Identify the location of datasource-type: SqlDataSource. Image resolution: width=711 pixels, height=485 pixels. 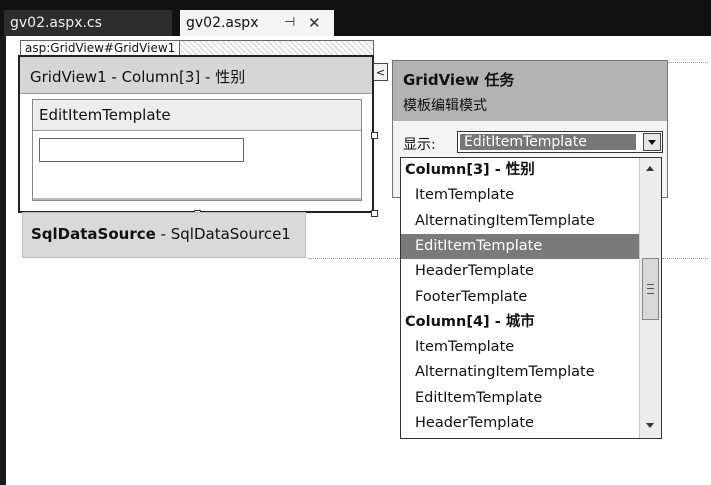
(93, 234).